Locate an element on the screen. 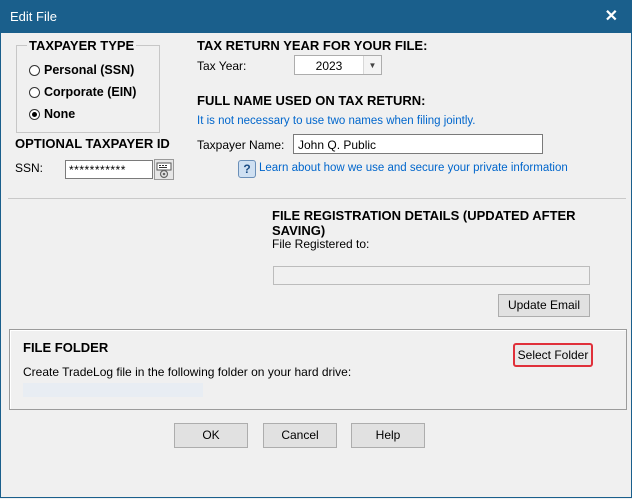  radio-none-indicator is located at coordinates (34, 114).